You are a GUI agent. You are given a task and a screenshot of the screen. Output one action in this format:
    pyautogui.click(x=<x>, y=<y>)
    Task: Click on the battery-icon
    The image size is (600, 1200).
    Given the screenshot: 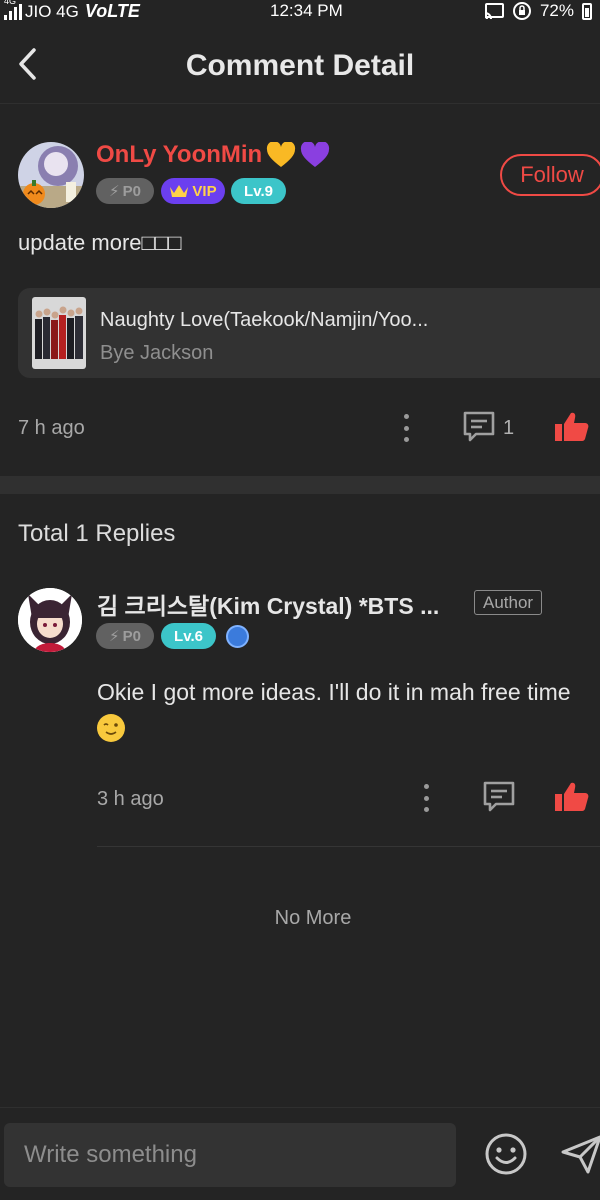 What is the action you would take?
    pyautogui.click(x=587, y=11)
    